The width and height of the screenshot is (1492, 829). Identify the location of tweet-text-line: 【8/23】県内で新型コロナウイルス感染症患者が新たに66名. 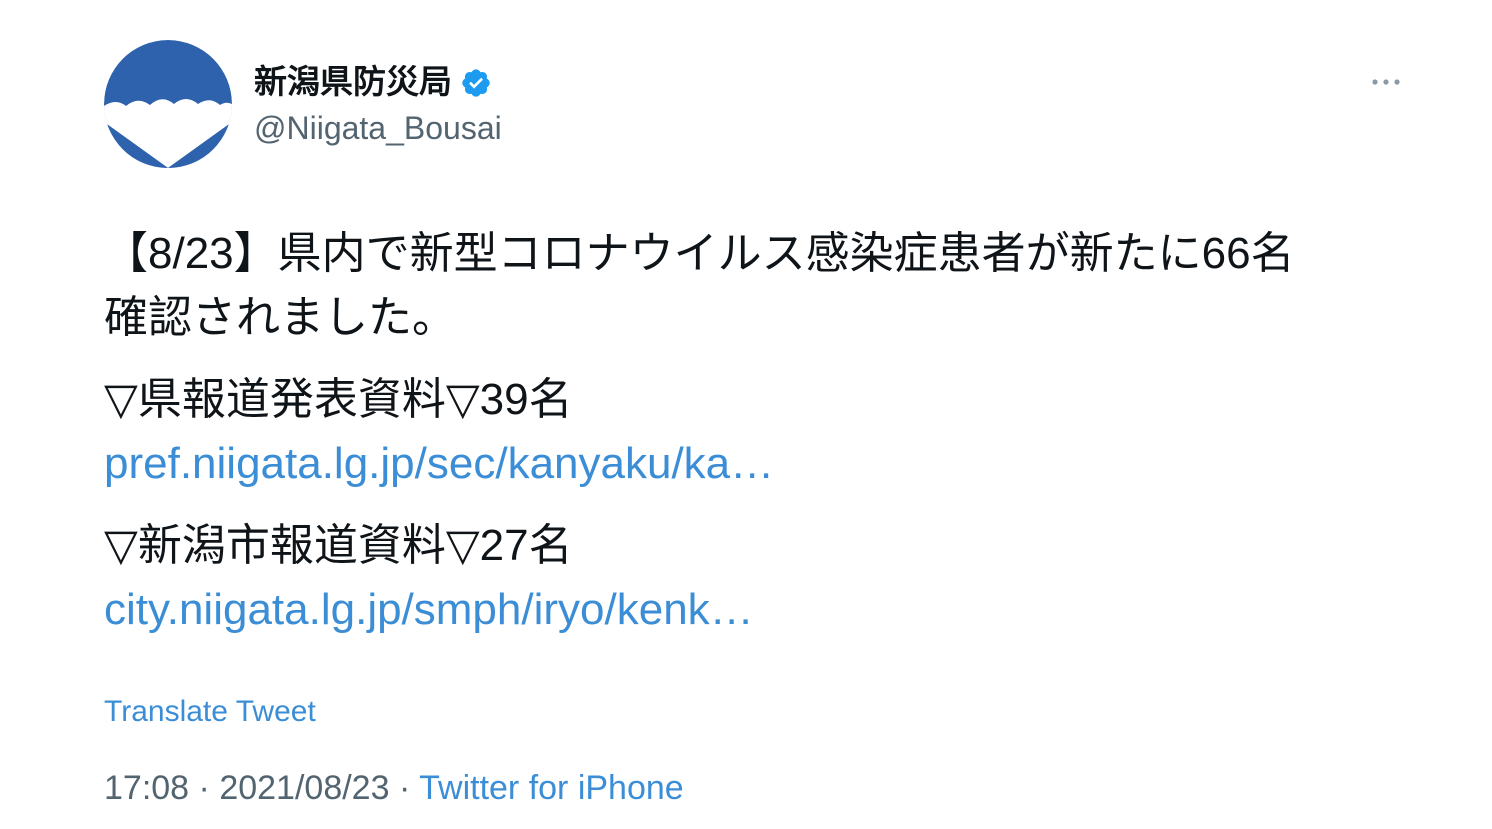
(699, 253).